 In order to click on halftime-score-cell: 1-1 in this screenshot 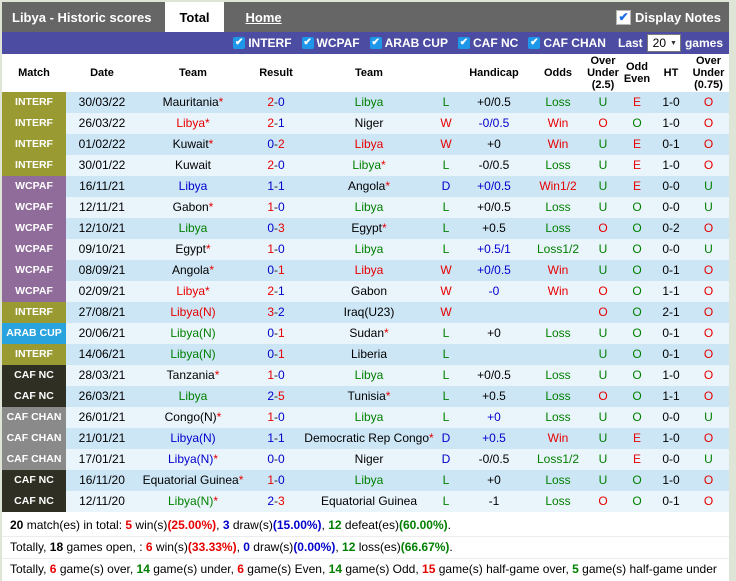, I will do `click(671, 291)`.